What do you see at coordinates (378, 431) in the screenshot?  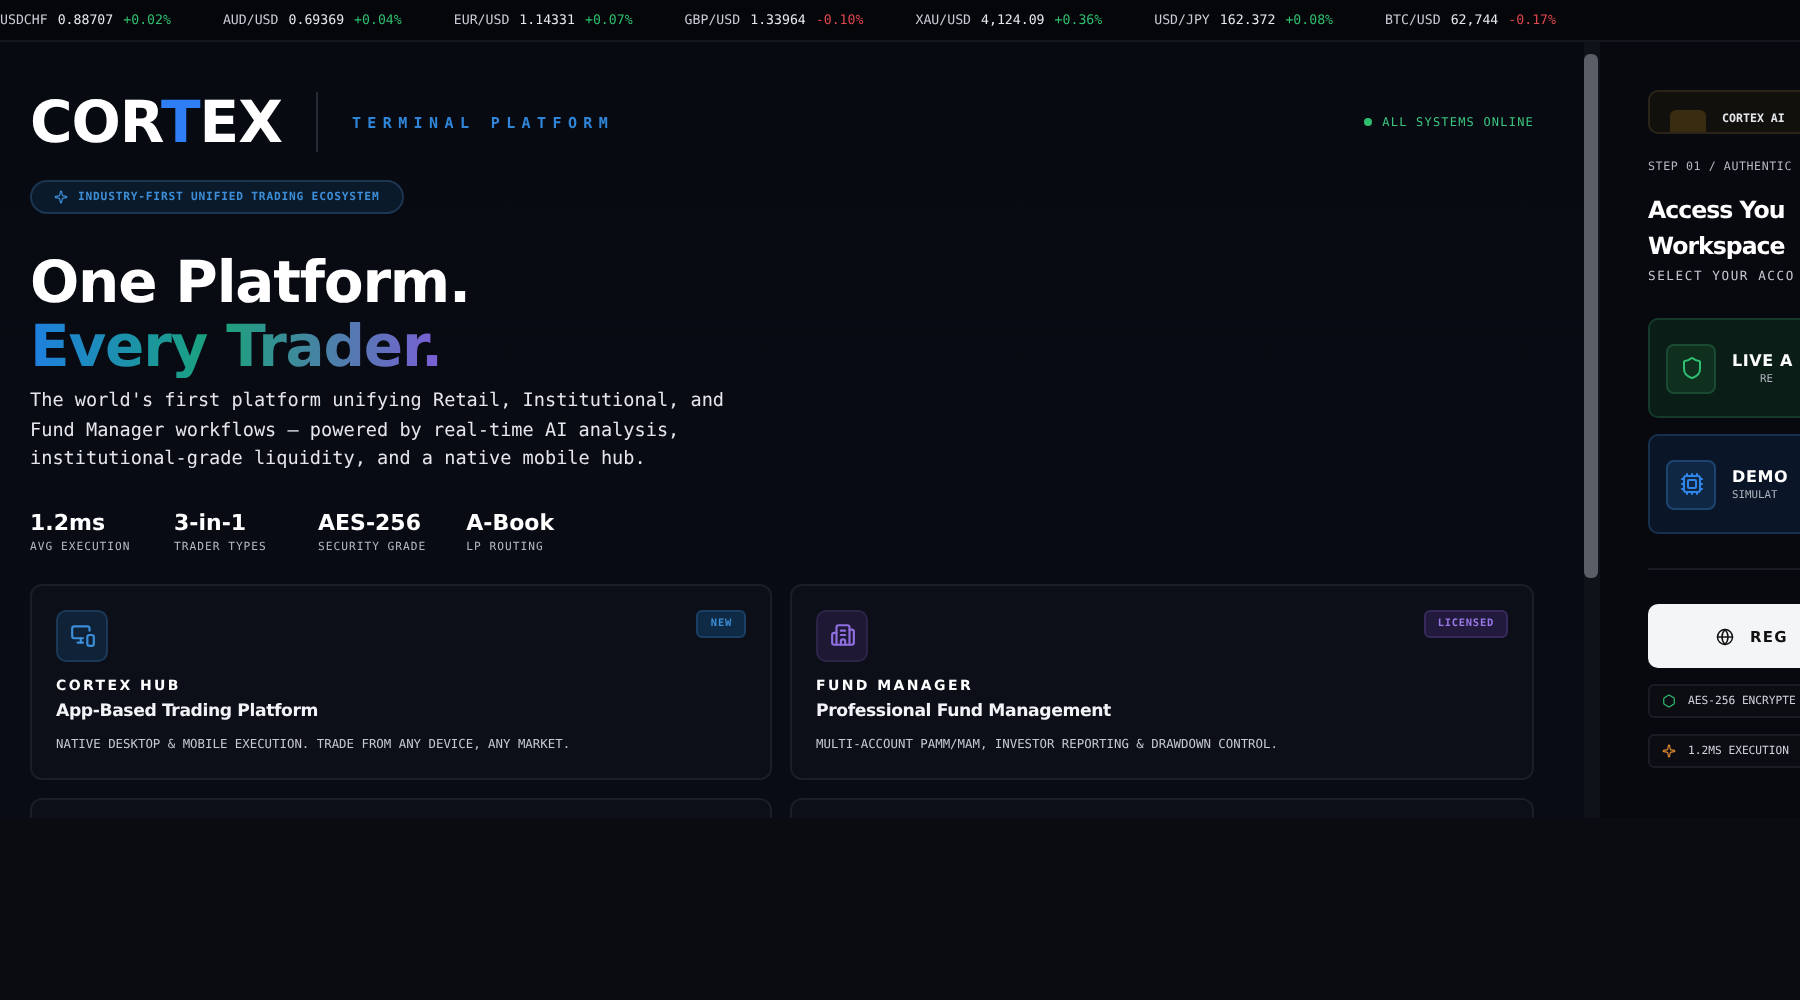 I see `description: The world's first platform unifying Retail, Institutional, and Fund Manager workflows — powered by real-time AI analysis, institutional-grade liquidity, and a native mobile hub.` at bounding box center [378, 431].